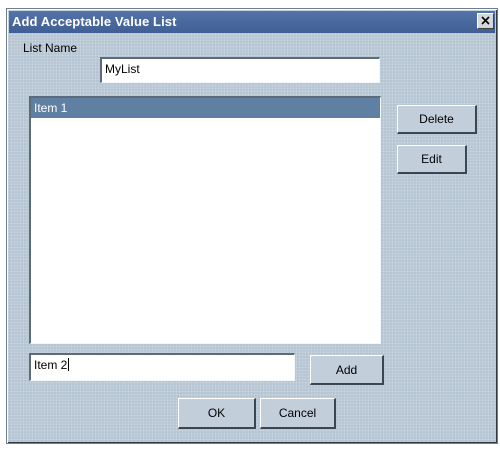 This screenshot has height=457, width=500. I want to click on list-name-value: MyList, so click(122, 69).